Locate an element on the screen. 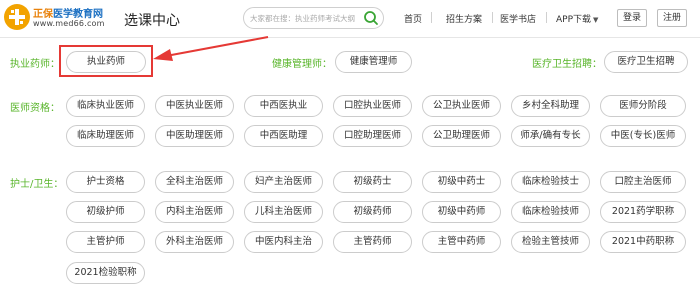  nav-app-label: APP下载 is located at coordinates (574, 20).